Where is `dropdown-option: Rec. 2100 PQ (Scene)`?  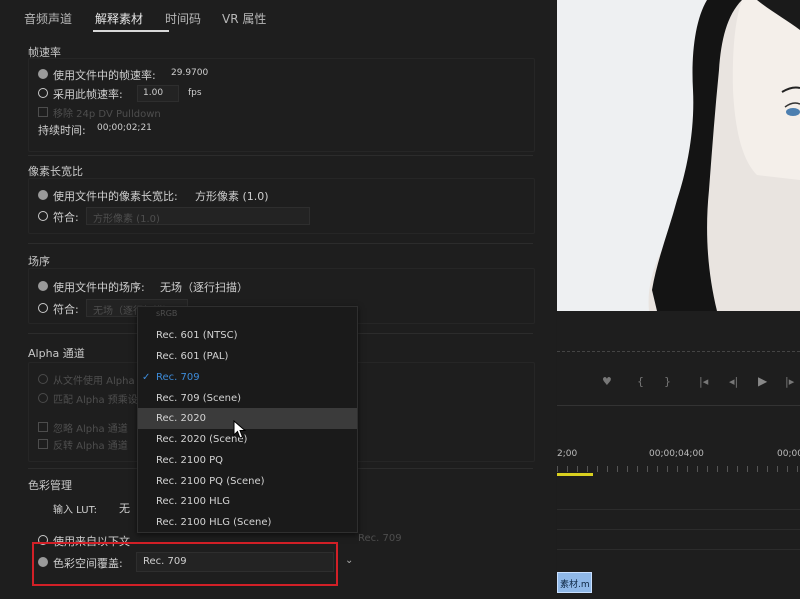 dropdown-option: Rec. 2100 PQ (Scene) is located at coordinates (247, 481).